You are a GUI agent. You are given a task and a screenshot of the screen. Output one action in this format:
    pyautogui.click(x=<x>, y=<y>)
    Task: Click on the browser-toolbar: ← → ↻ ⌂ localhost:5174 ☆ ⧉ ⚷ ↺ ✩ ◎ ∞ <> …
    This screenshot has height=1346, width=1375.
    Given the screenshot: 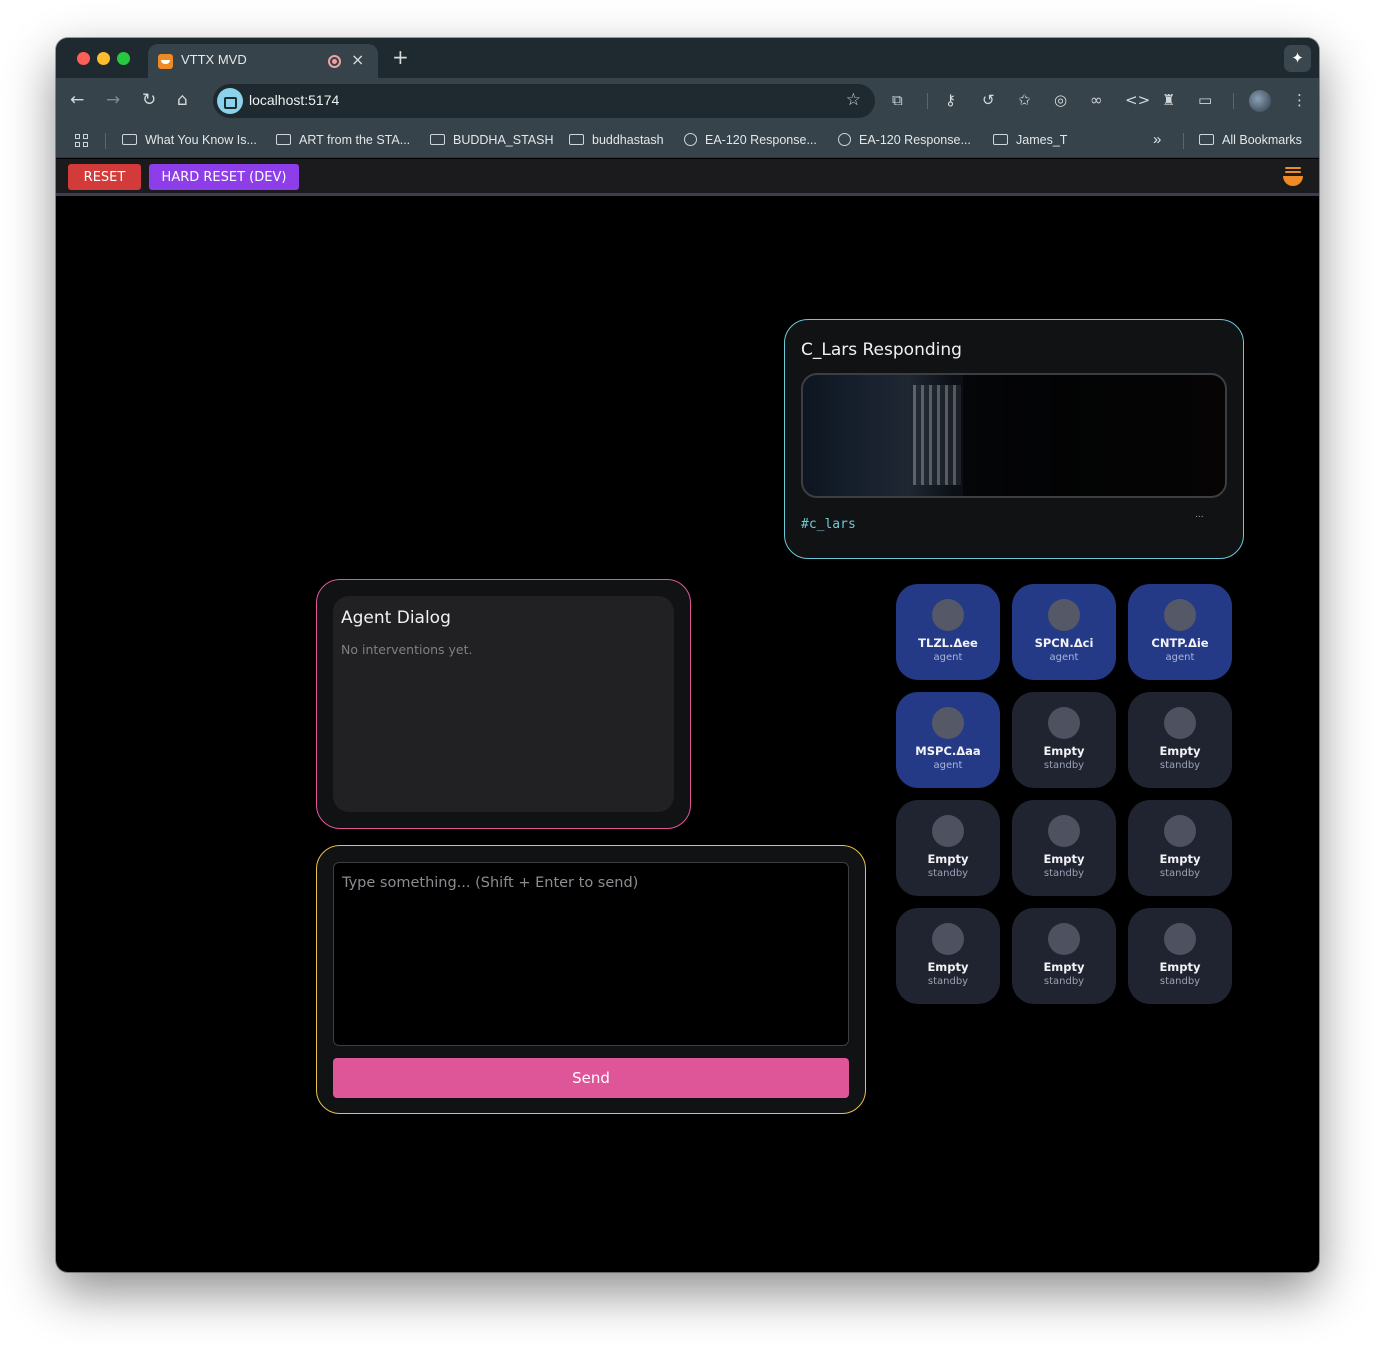 What is the action you would take?
    pyautogui.click(x=687, y=101)
    